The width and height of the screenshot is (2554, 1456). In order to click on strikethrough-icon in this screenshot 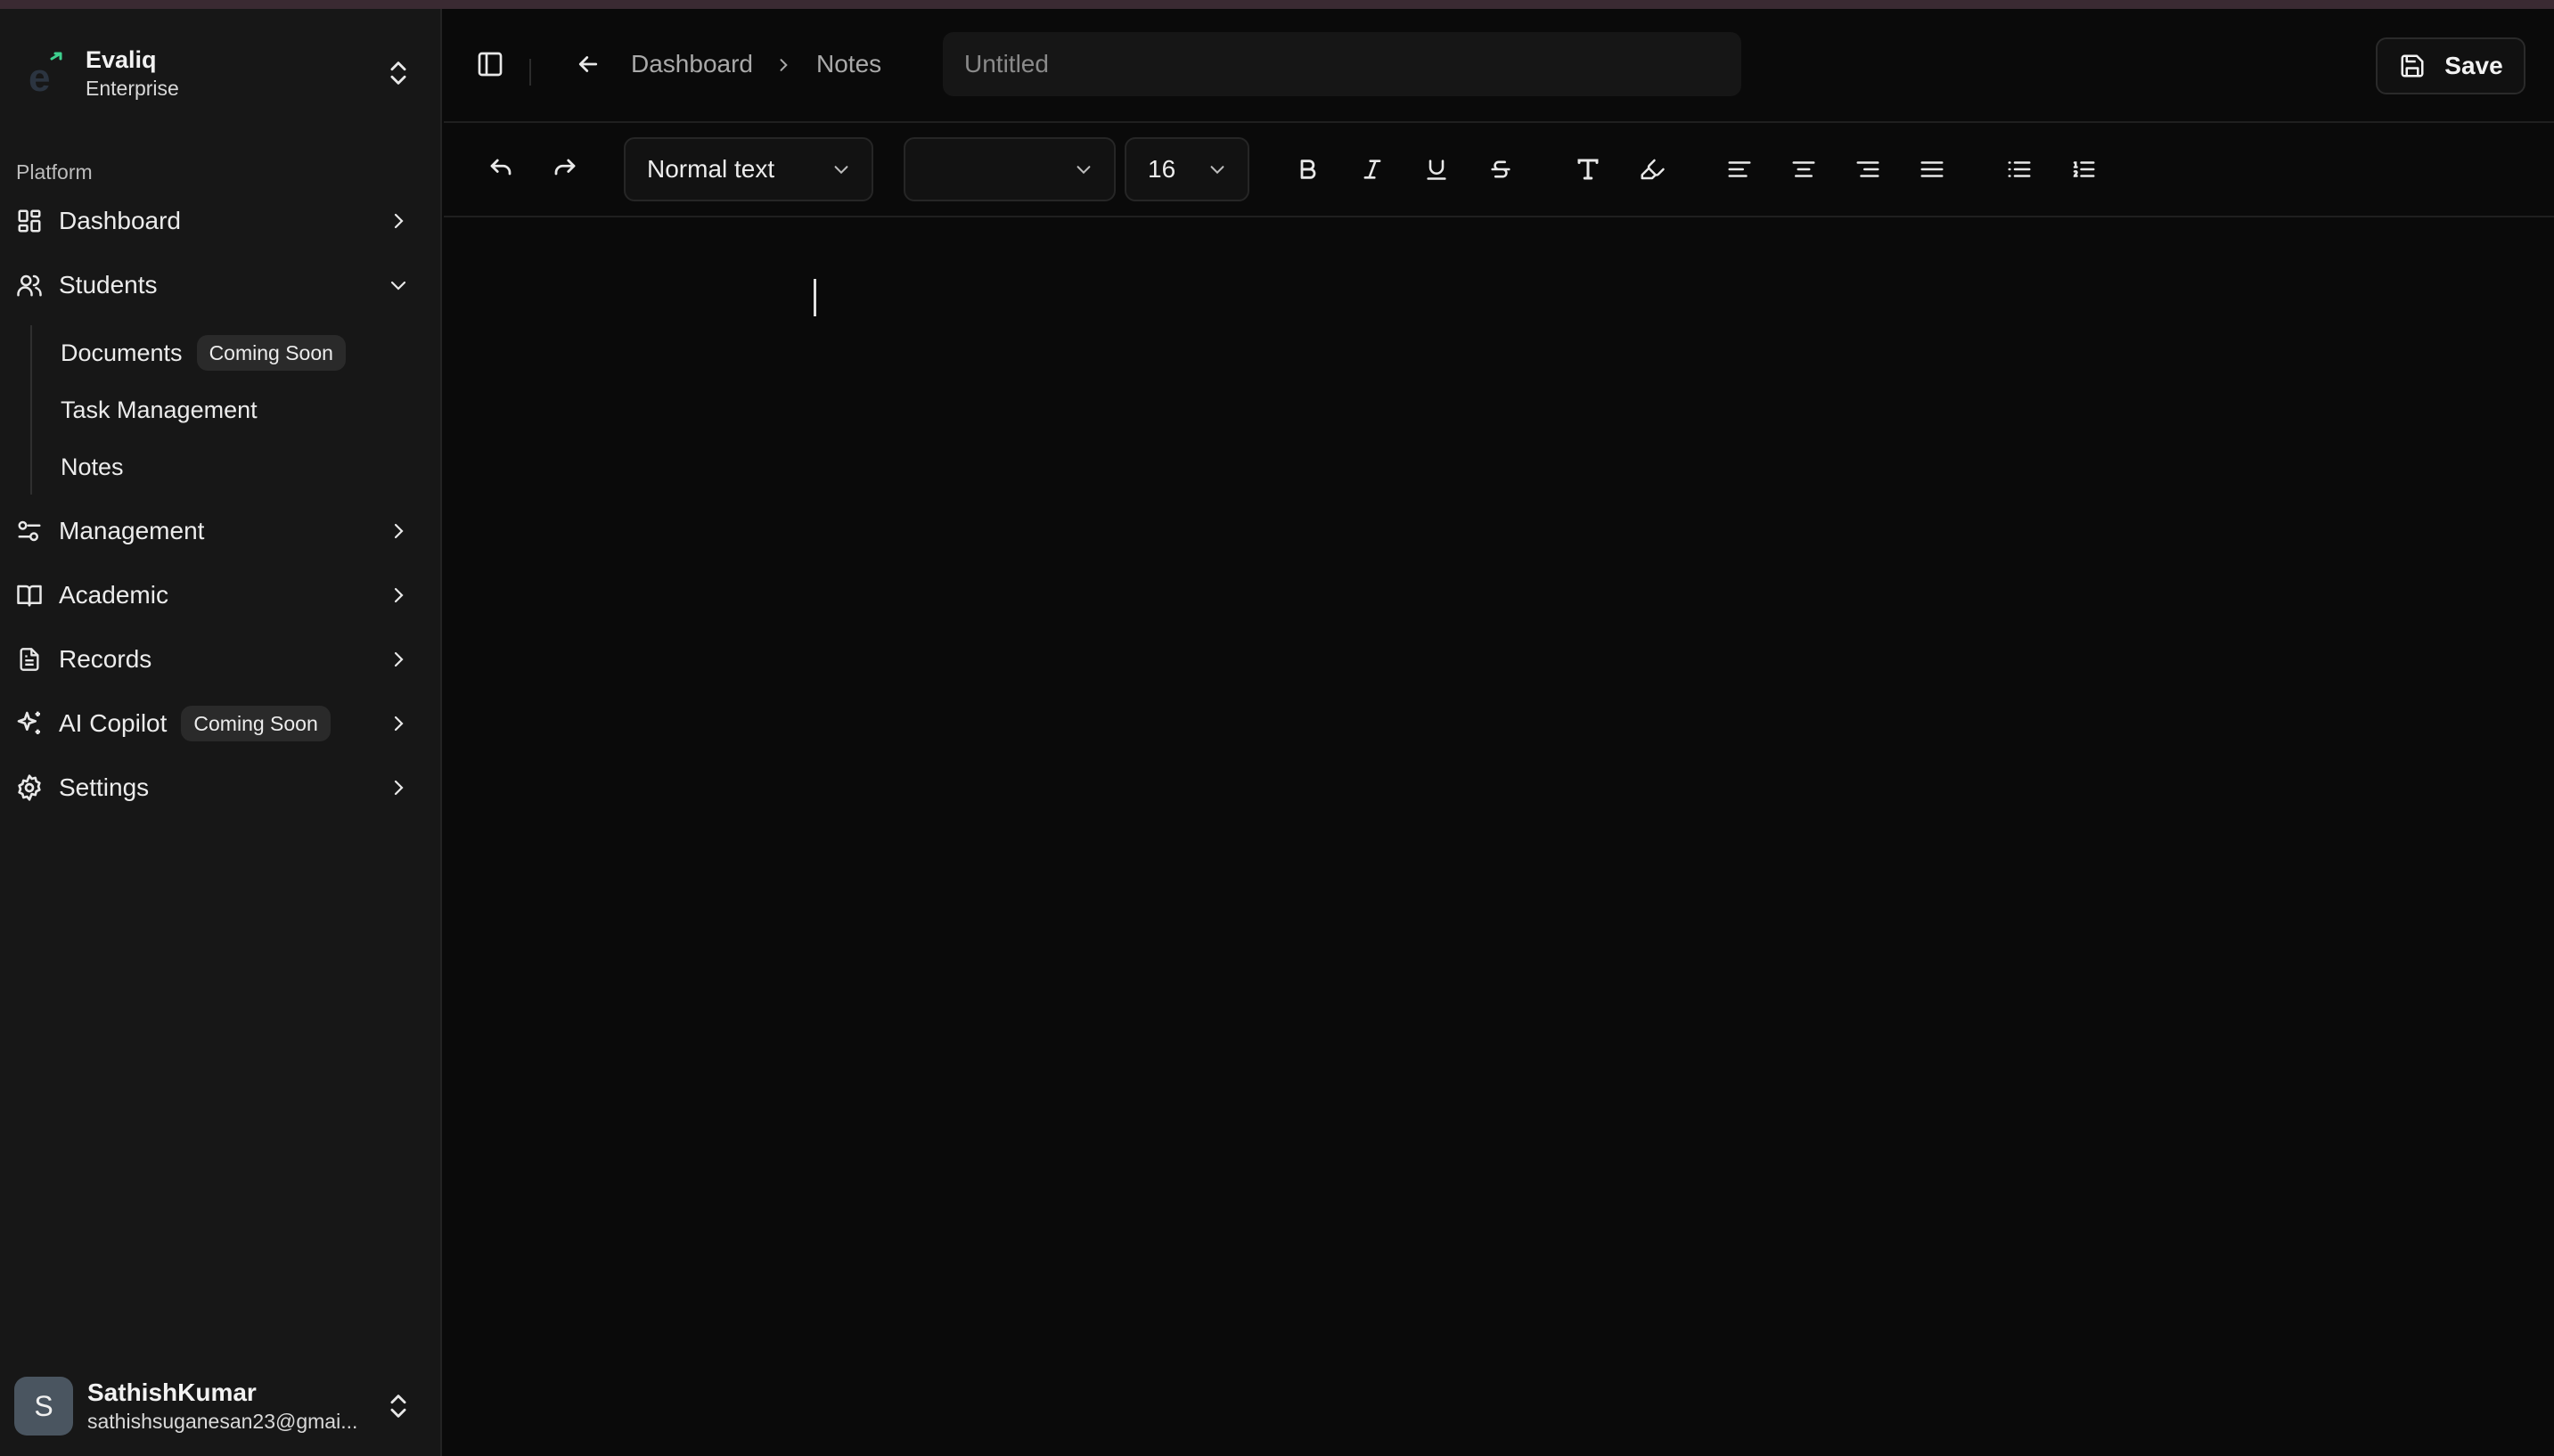, I will do `click(1500, 170)`.